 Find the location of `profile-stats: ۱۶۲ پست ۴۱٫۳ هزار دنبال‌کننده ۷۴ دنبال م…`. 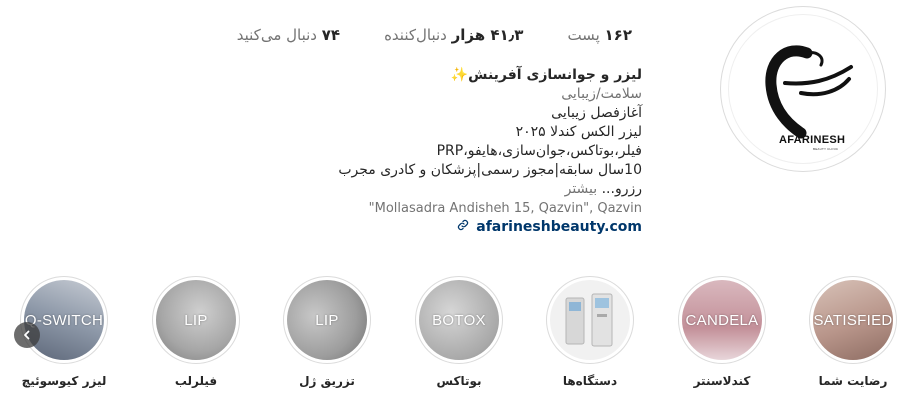

profile-stats: ۱۶۲ پست ۴۱٫۳ هزار دنبال‌کننده ۷۴ دنبال م… is located at coordinates (434, 35).